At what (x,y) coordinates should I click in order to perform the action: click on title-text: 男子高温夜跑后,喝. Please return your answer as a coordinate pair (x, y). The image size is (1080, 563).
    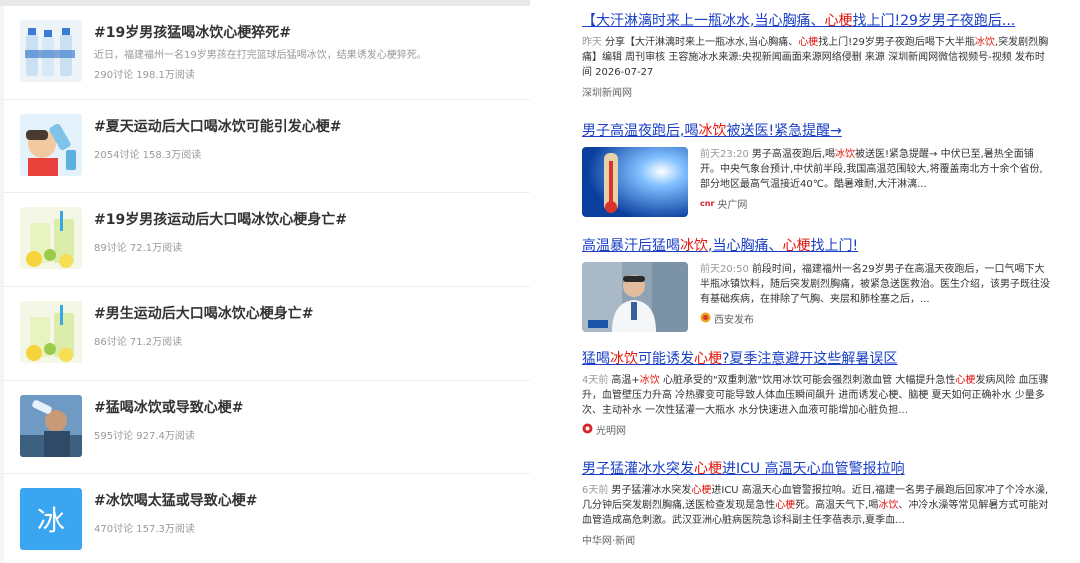
    Looking at the image, I should click on (640, 131).